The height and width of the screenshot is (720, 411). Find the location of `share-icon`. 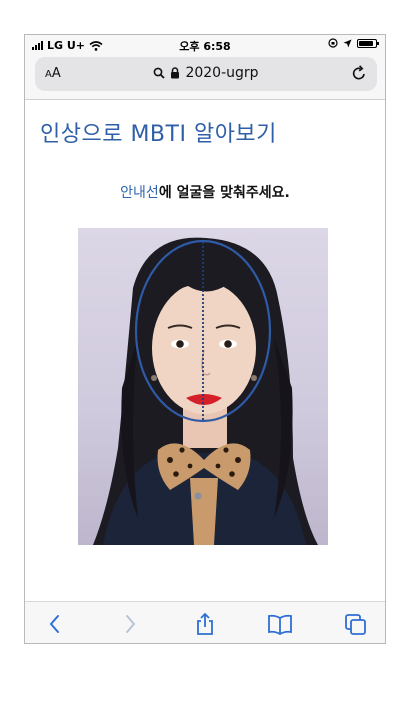

share-icon is located at coordinates (205, 623).